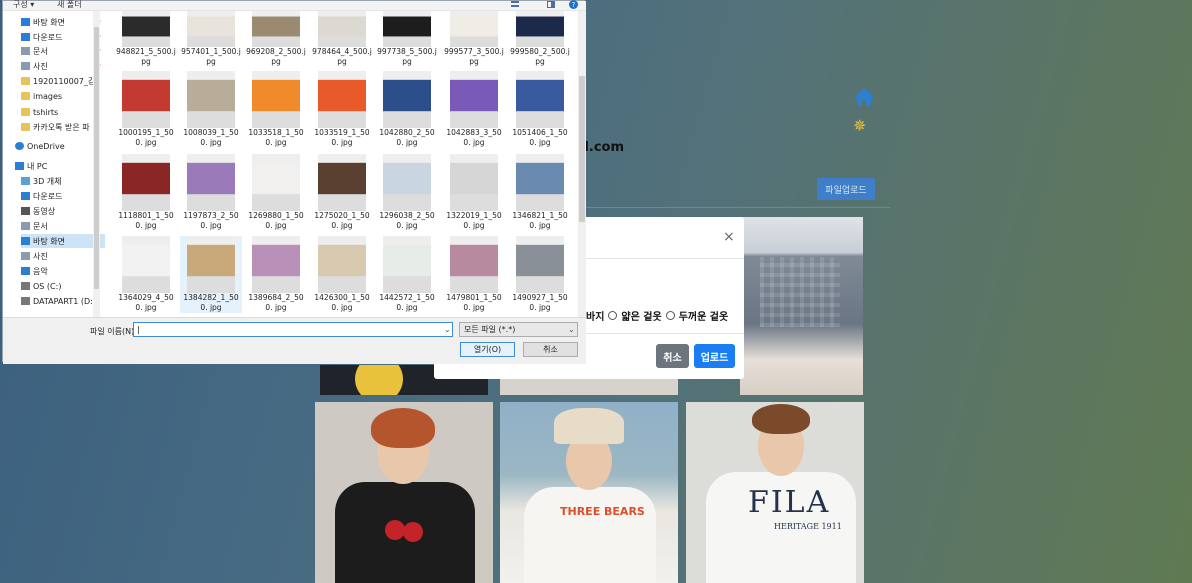 This screenshot has width=1192, height=583. What do you see at coordinates (582, 149) in the screenshot?
I see `file-grid-scrollbar-thumb` at bounding box center [582, 149].